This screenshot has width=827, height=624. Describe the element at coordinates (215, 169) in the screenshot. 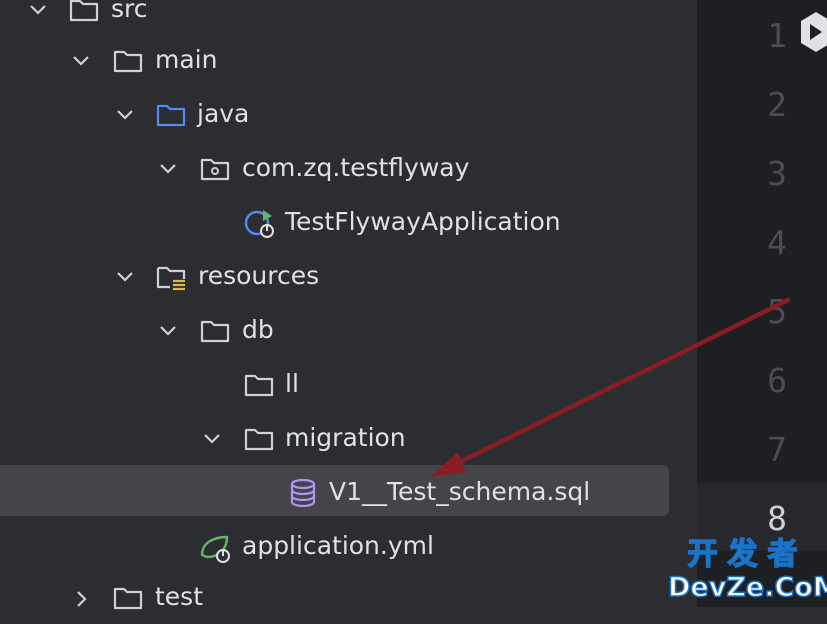

I see `package-icon` at that location.